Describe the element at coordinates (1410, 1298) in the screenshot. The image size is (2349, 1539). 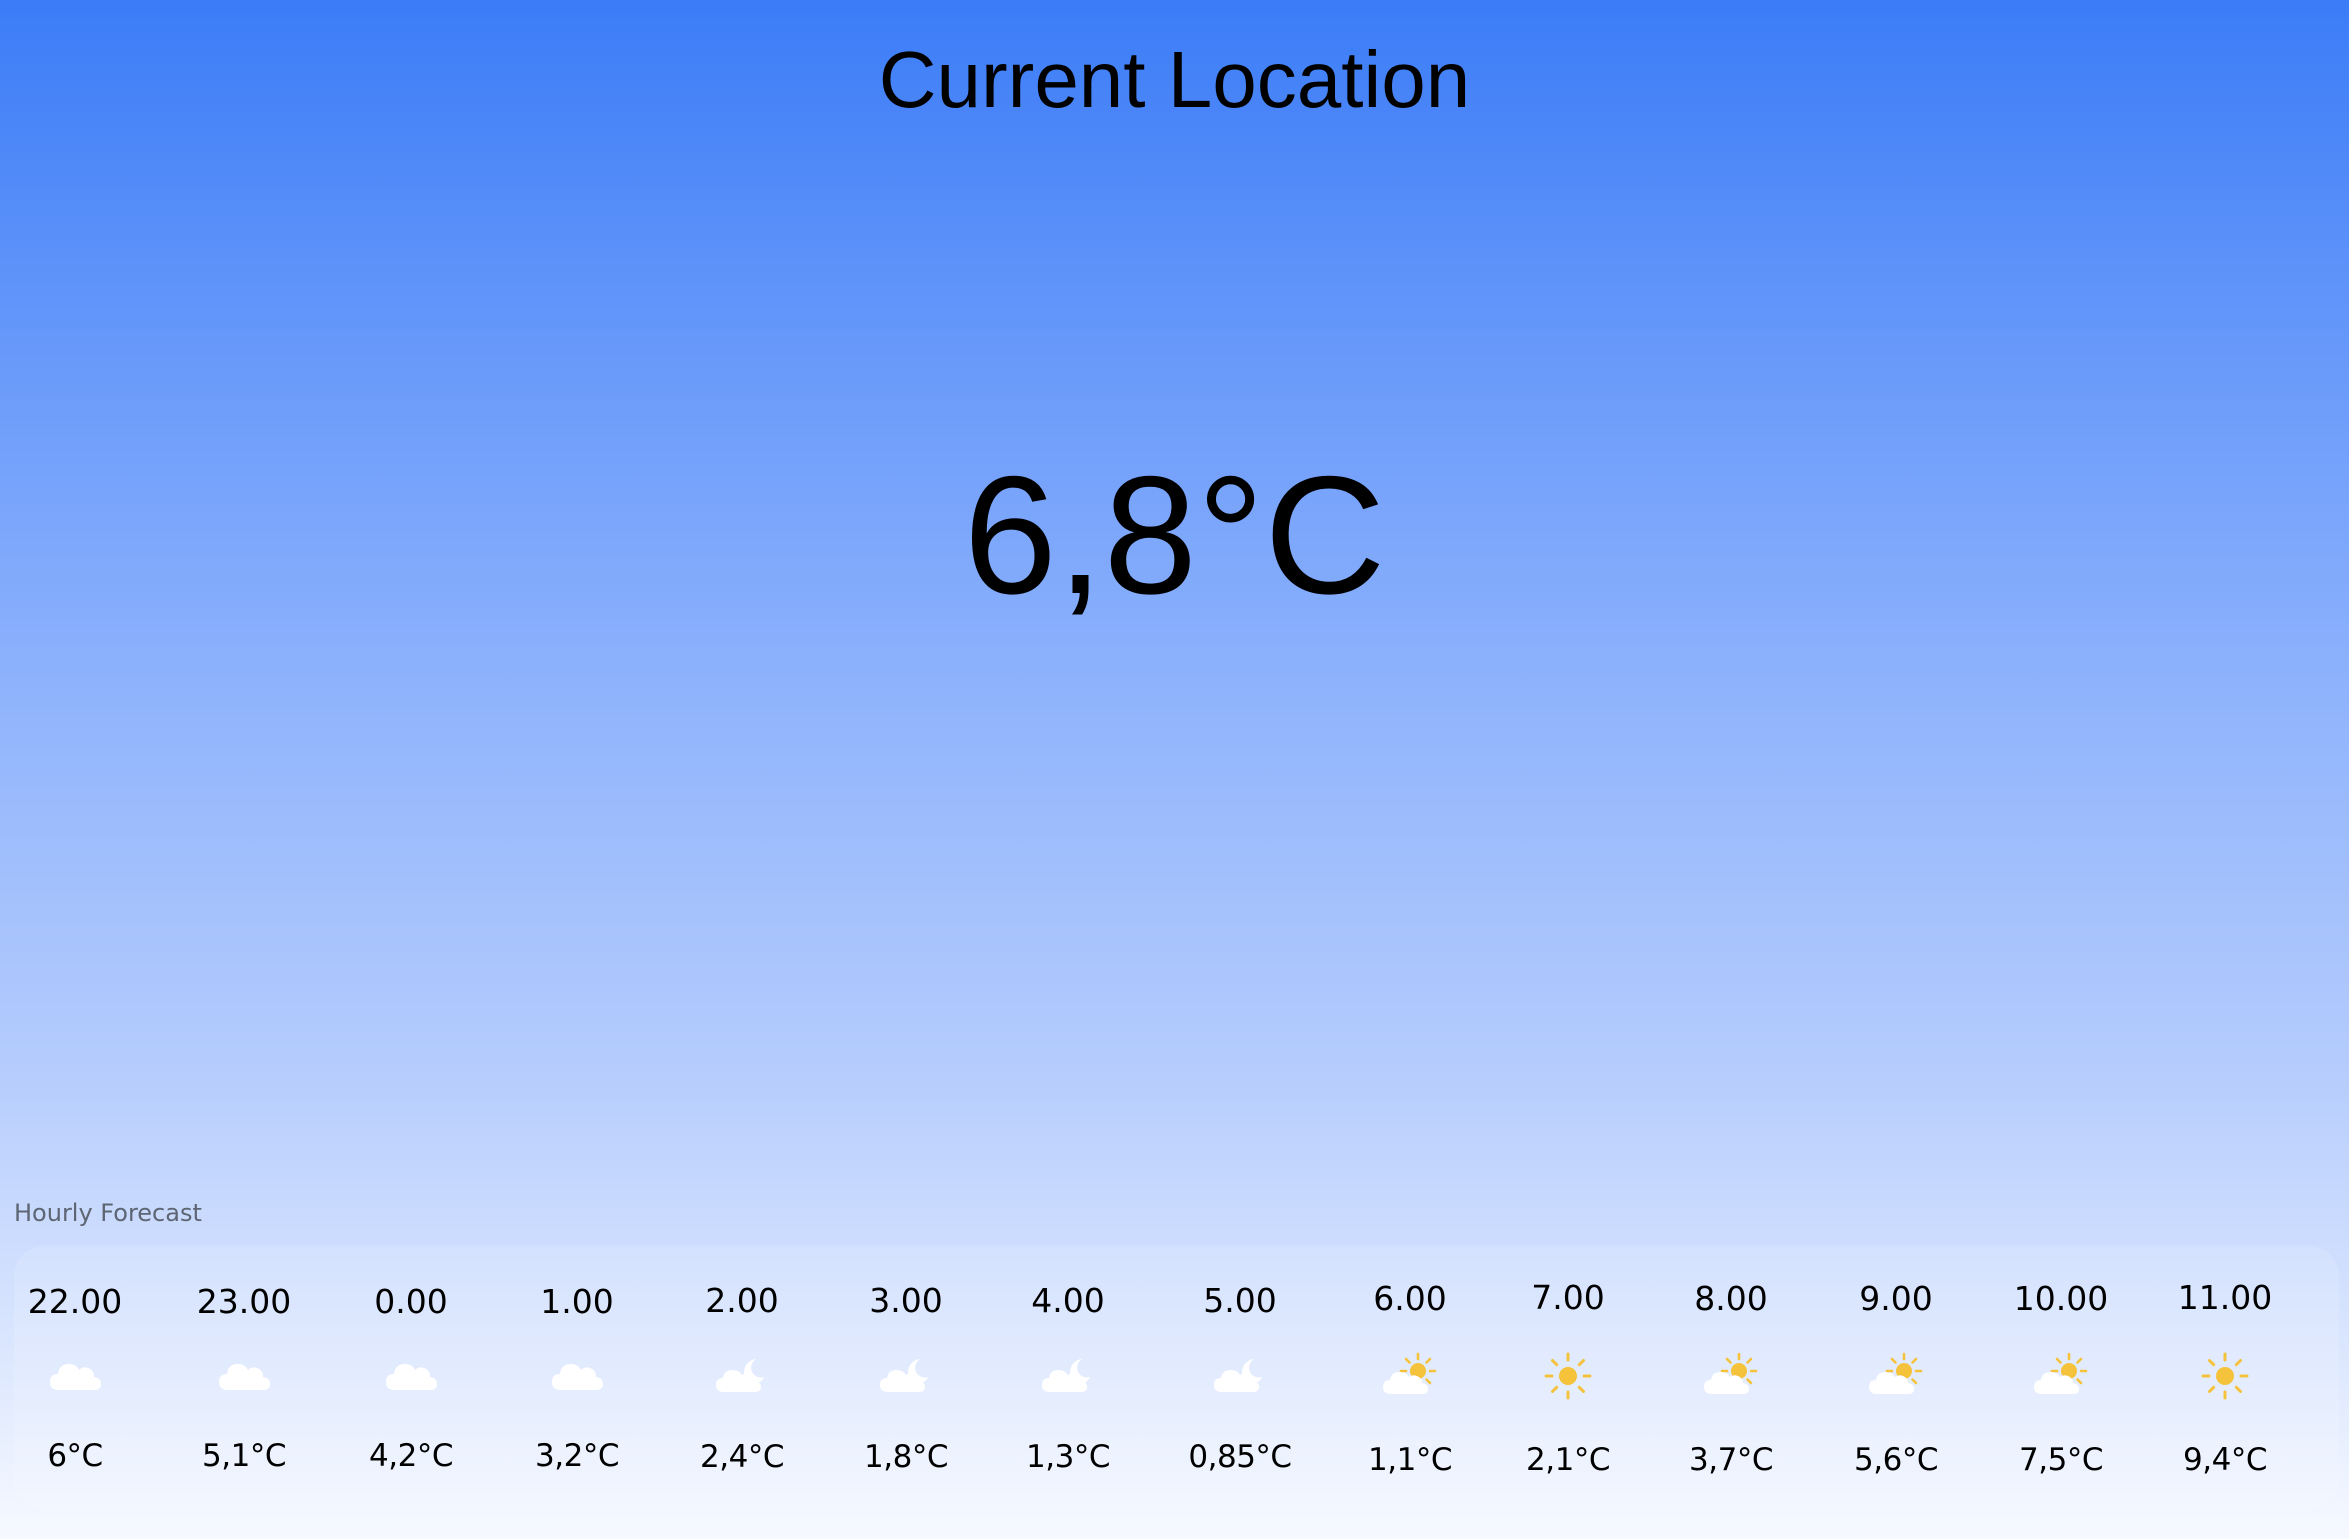
I see `forecast-hour-time: 6.00` at that location.